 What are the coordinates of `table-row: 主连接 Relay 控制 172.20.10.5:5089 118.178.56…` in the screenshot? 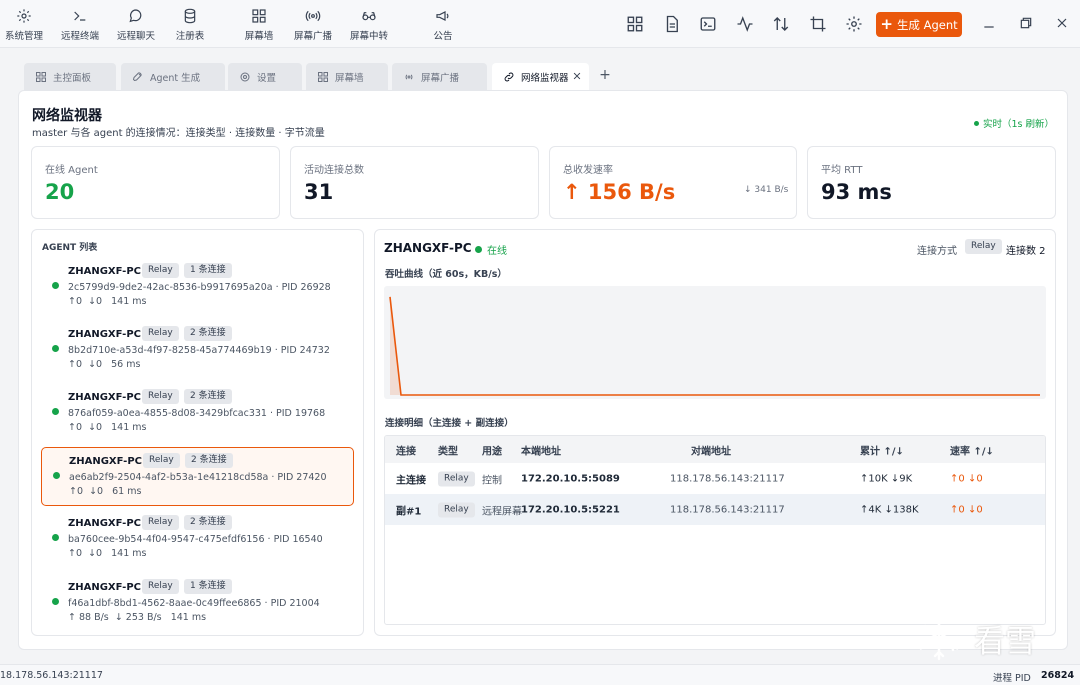 It's located at (715, 478).